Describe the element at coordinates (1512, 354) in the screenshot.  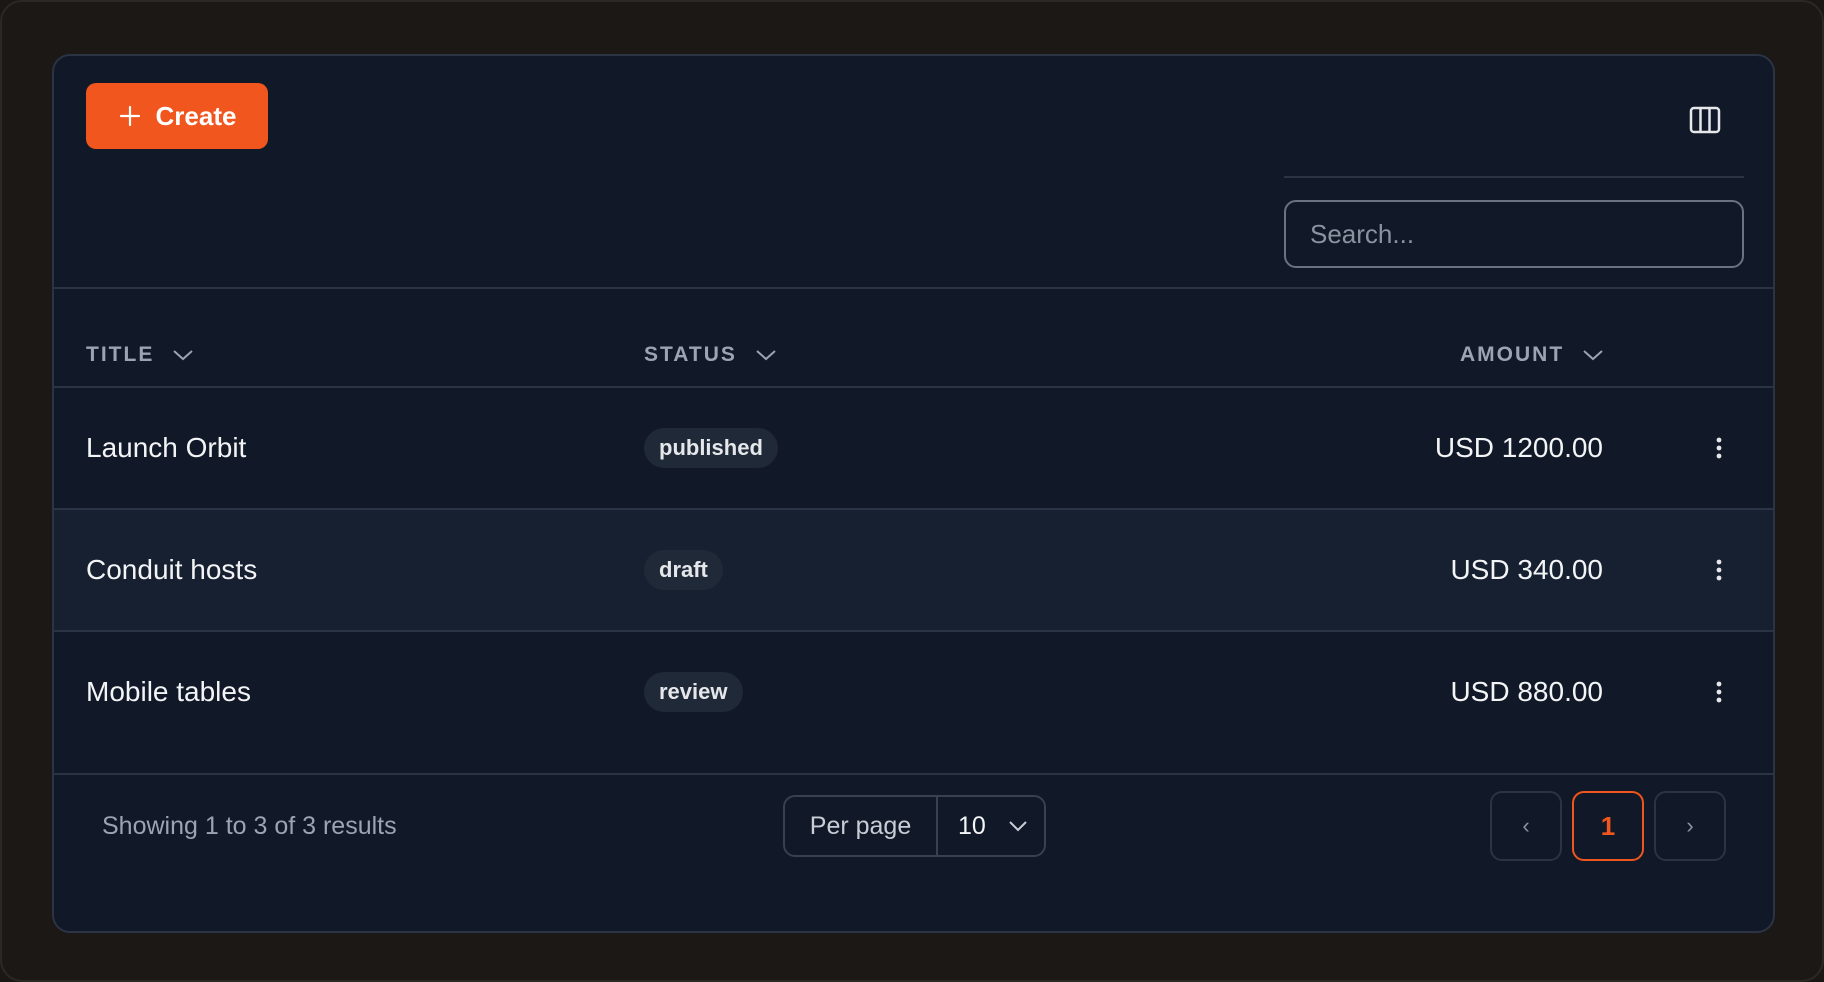
I see `column-header-label: AMOUNT` at that location.